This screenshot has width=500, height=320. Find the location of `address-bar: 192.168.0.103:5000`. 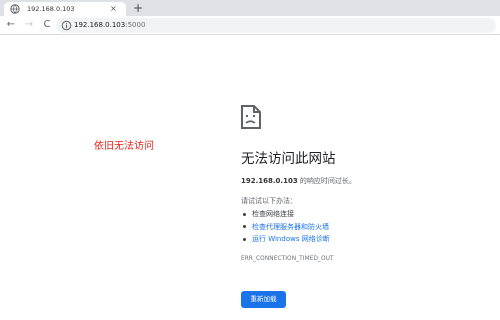

address-bar: 192.168.0.103:5000 is located at coordinates (276, 25).